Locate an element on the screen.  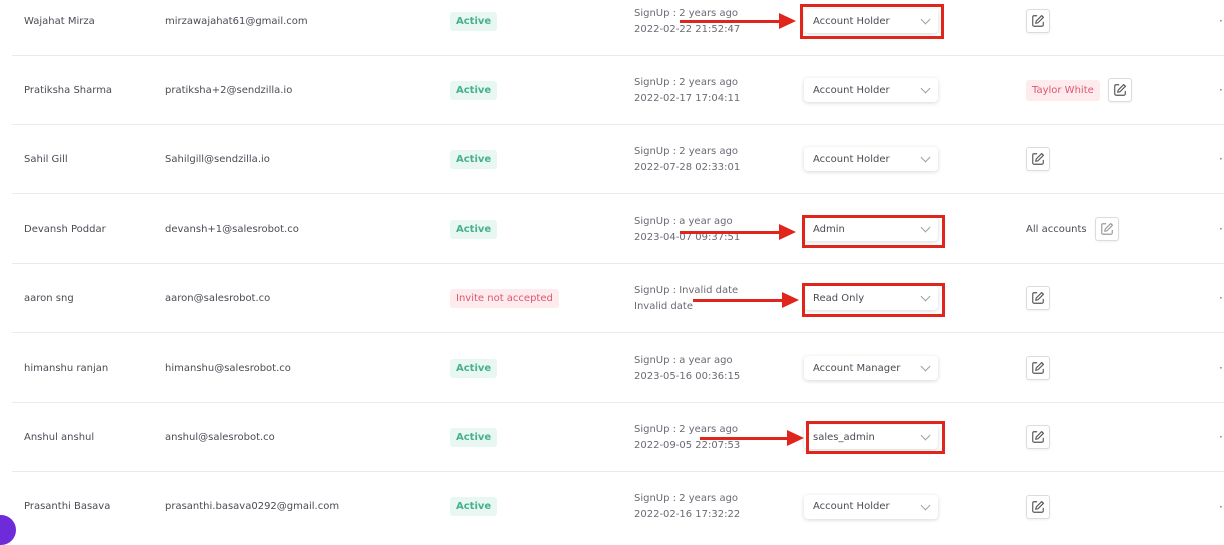
signup-date: Invalid date is located at coordinates (663, 306).